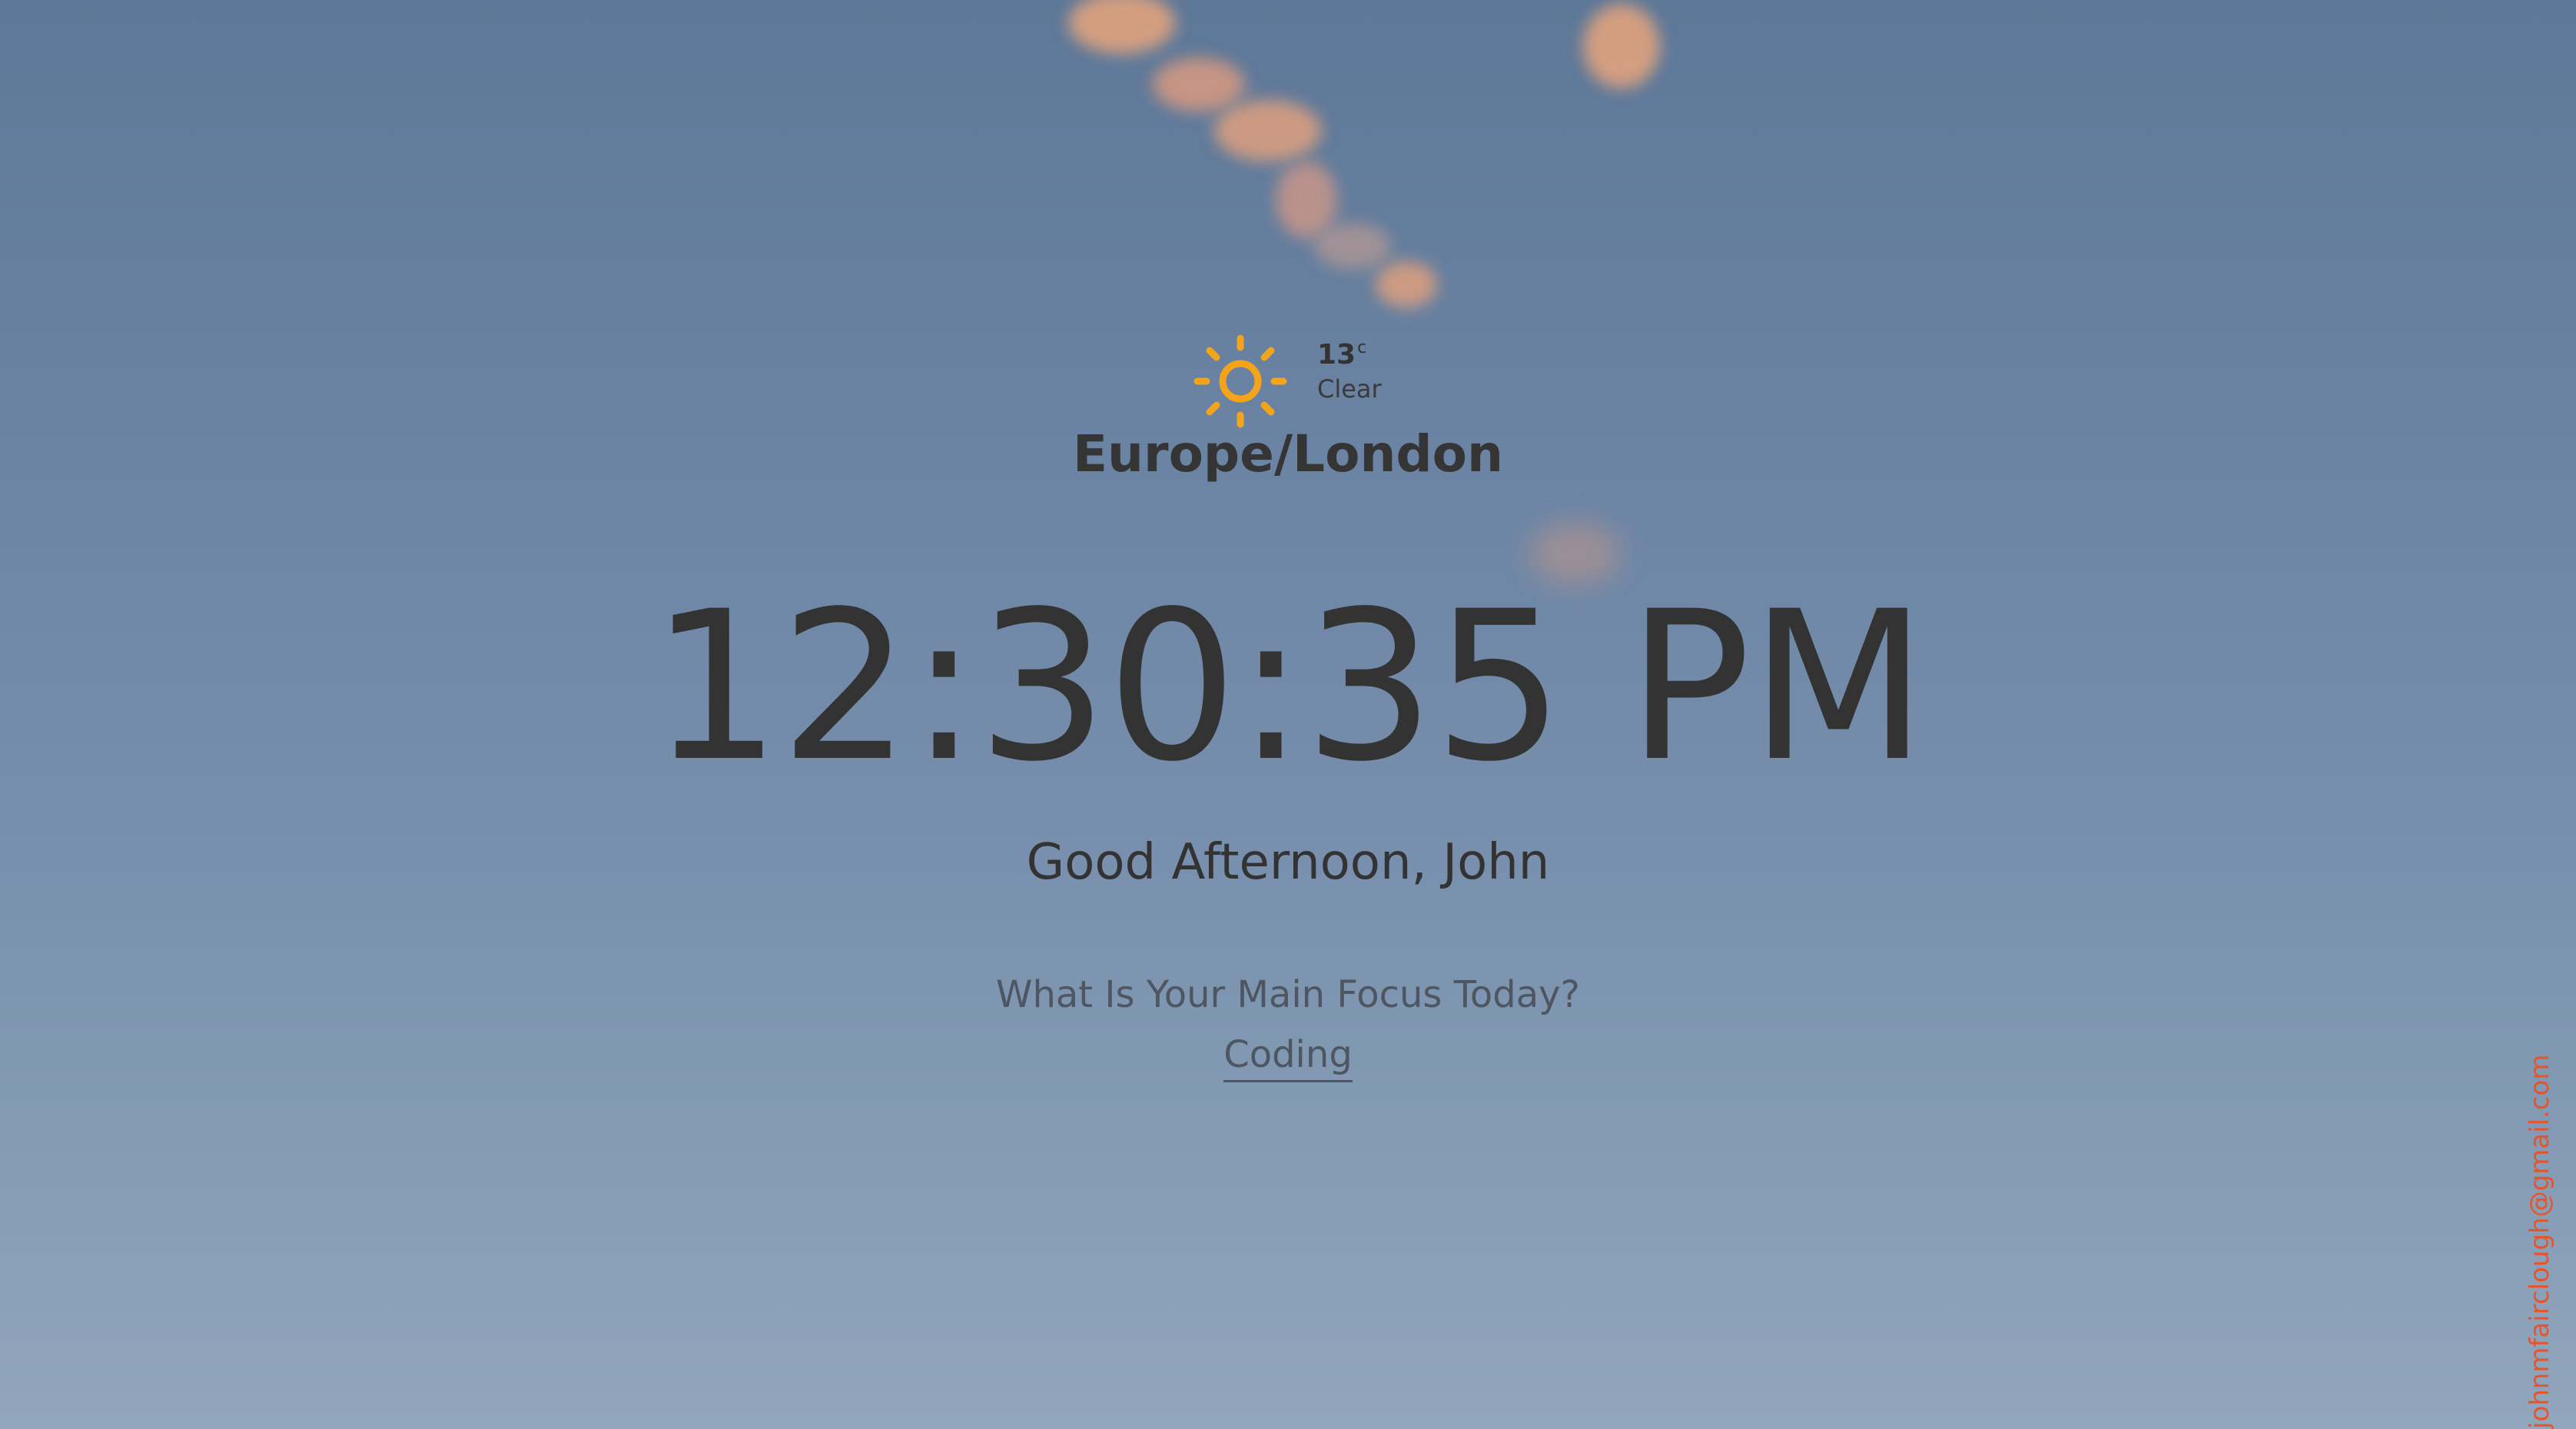  I want to click on clock-time: 12:30:35 PM, so click(1288, 687).